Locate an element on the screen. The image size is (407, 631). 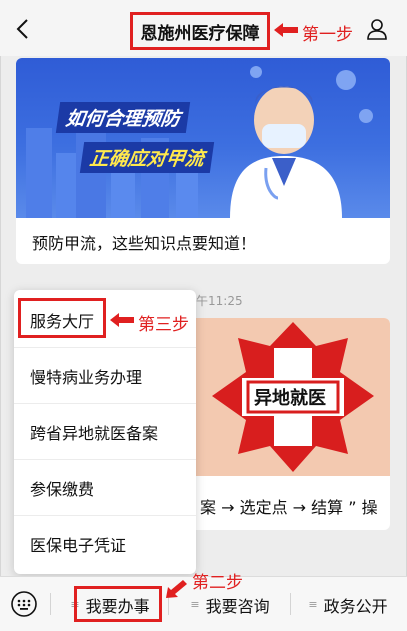
keyboard-icon is located at coordinates (24, 604).